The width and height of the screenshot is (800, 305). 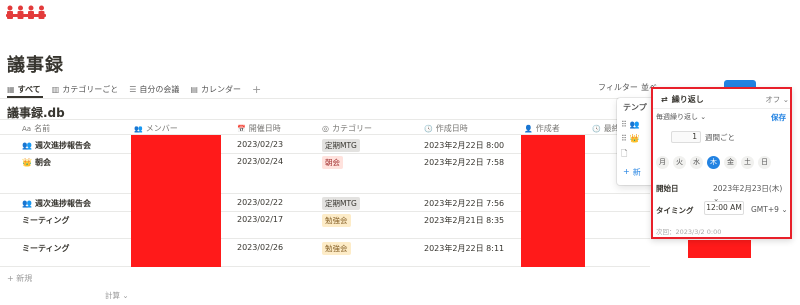 I want to click on template-item: 🗋, so click(x=624, y=155).